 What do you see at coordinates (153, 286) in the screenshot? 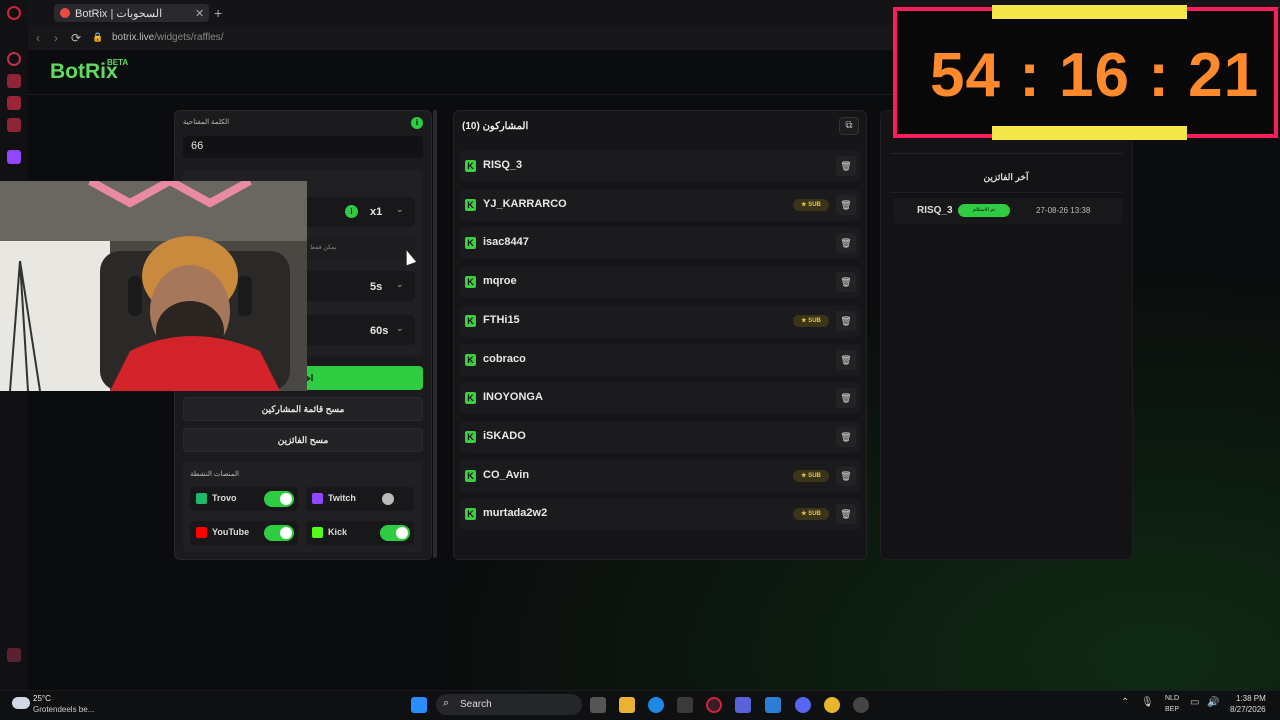
I see `webcam-overlay` at bounding box center [153, 286].